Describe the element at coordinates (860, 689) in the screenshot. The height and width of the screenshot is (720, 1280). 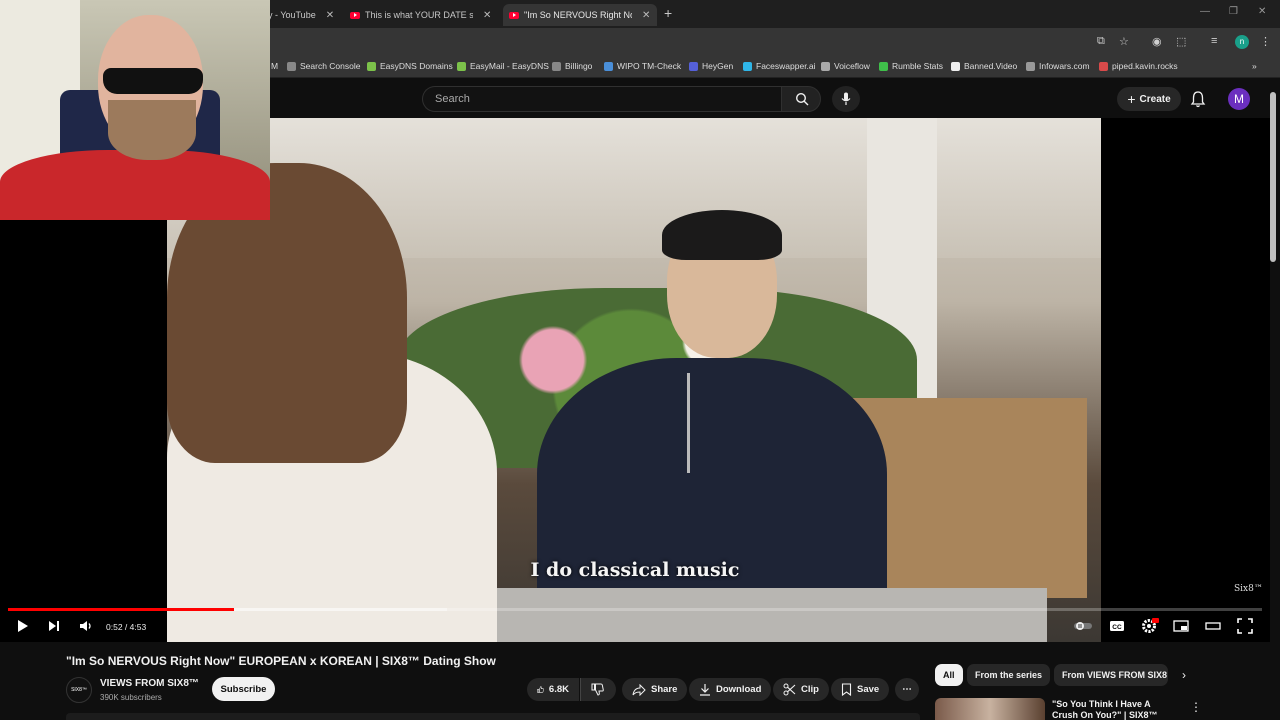
I see `save-button: Save` at that location.